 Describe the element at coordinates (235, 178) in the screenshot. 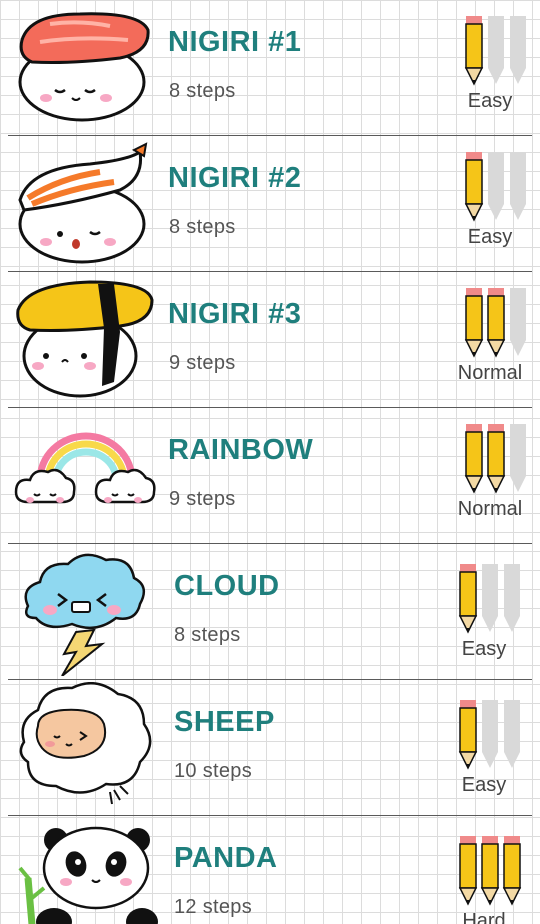

I see `item-title: NIGIRI #2` at that location.